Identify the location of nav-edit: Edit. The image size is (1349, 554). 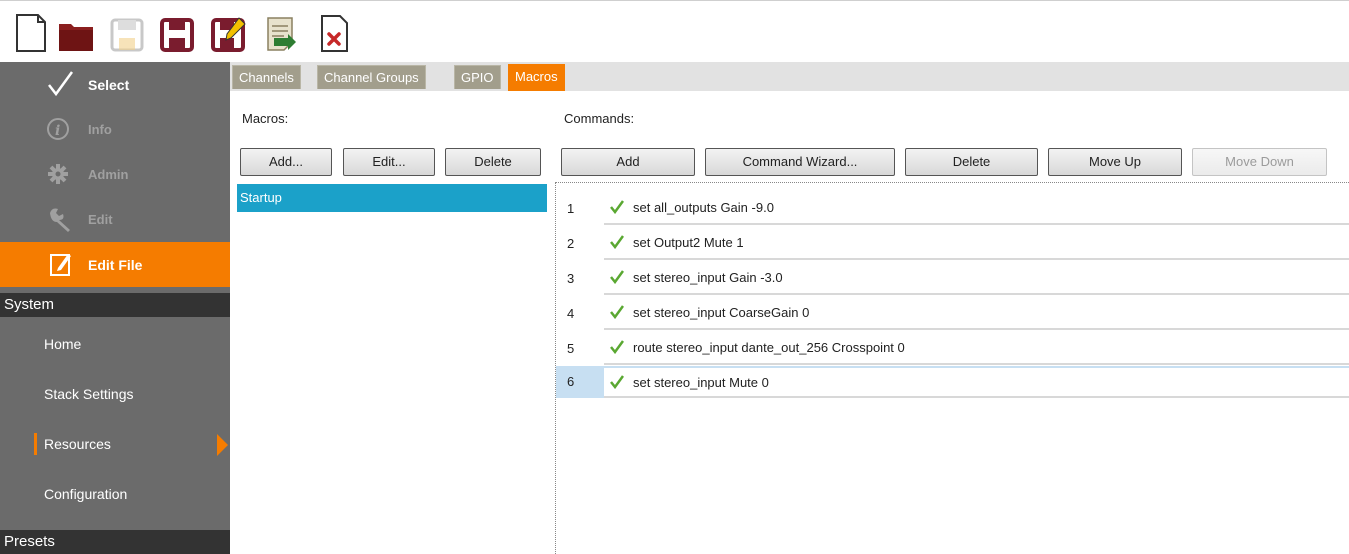
(115, 219).